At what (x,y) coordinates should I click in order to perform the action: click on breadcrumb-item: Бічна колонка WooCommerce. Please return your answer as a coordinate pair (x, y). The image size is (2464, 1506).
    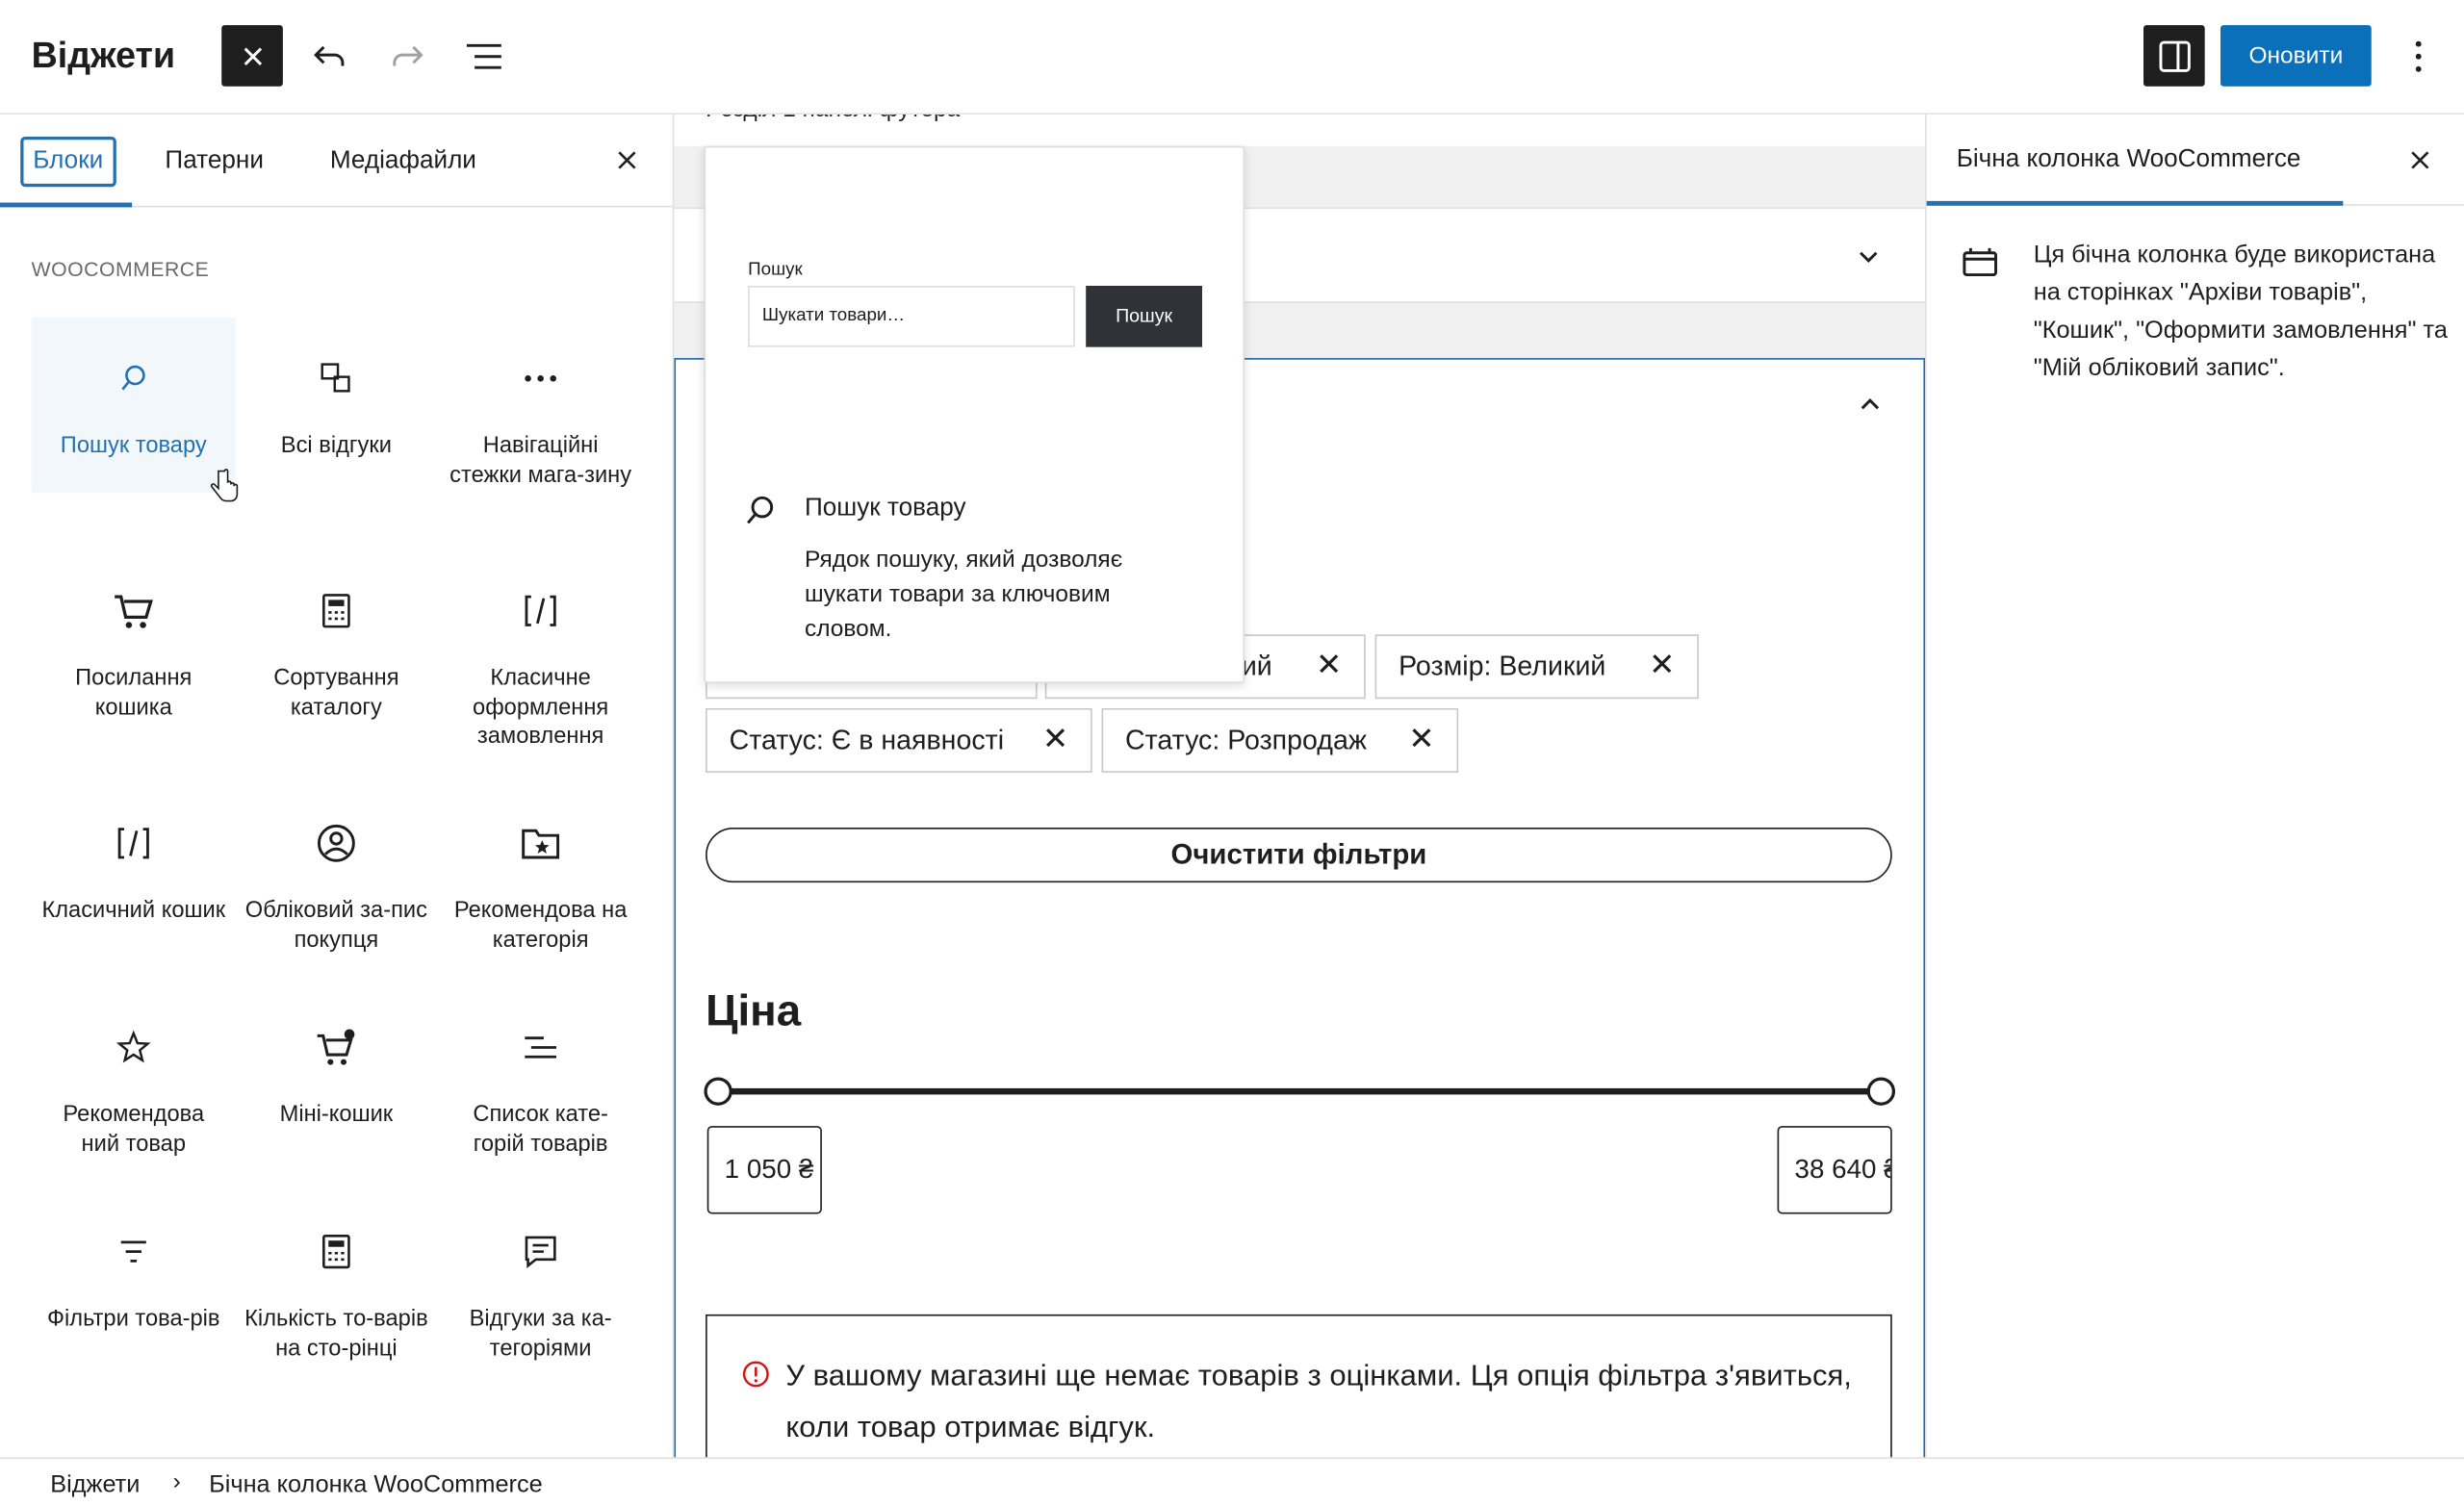
    Looking at the image, I should click on (376, 1485).